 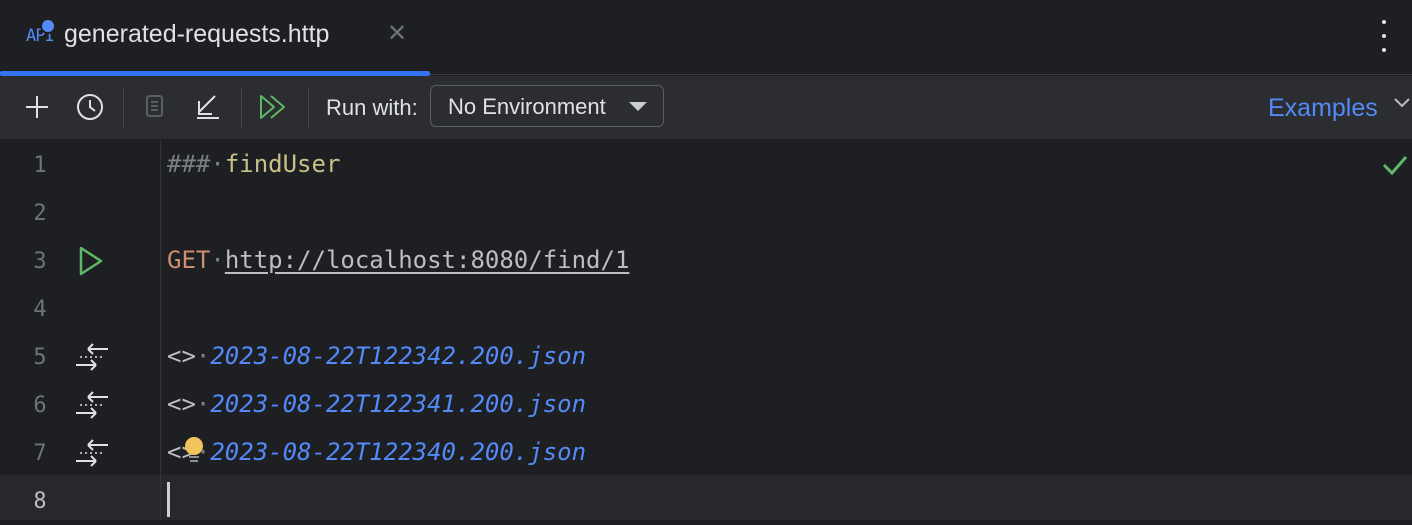 I want to click on clock-badge-icon, so click(x=48, y=26).